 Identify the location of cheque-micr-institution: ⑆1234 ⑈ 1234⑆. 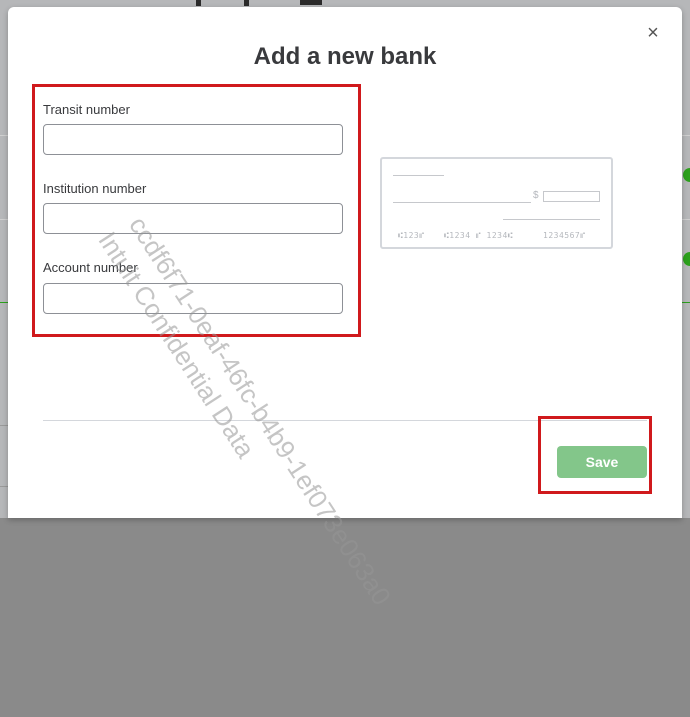
(479, 235).